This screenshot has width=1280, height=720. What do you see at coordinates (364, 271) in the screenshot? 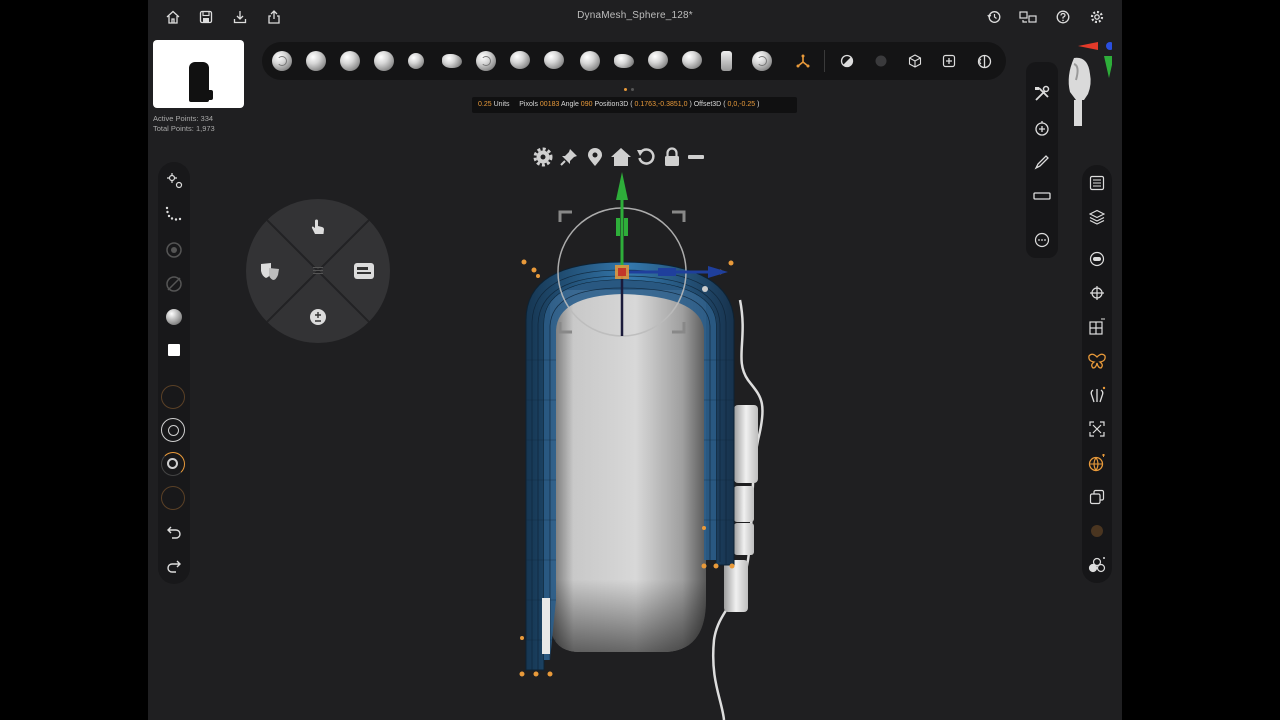
I see `panel-icon` at bounding box center [364, 271].